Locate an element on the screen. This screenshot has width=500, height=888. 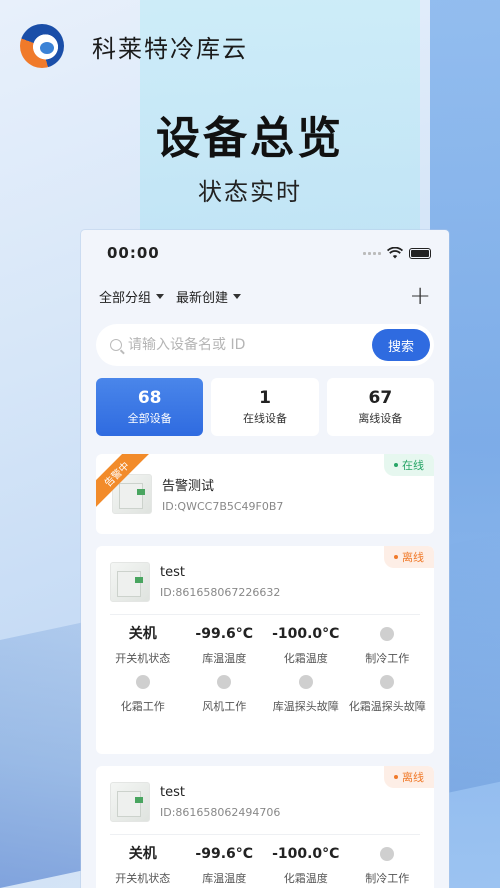
stat-online-devices: 1 在线设备 is located at coordinates (265, 407).